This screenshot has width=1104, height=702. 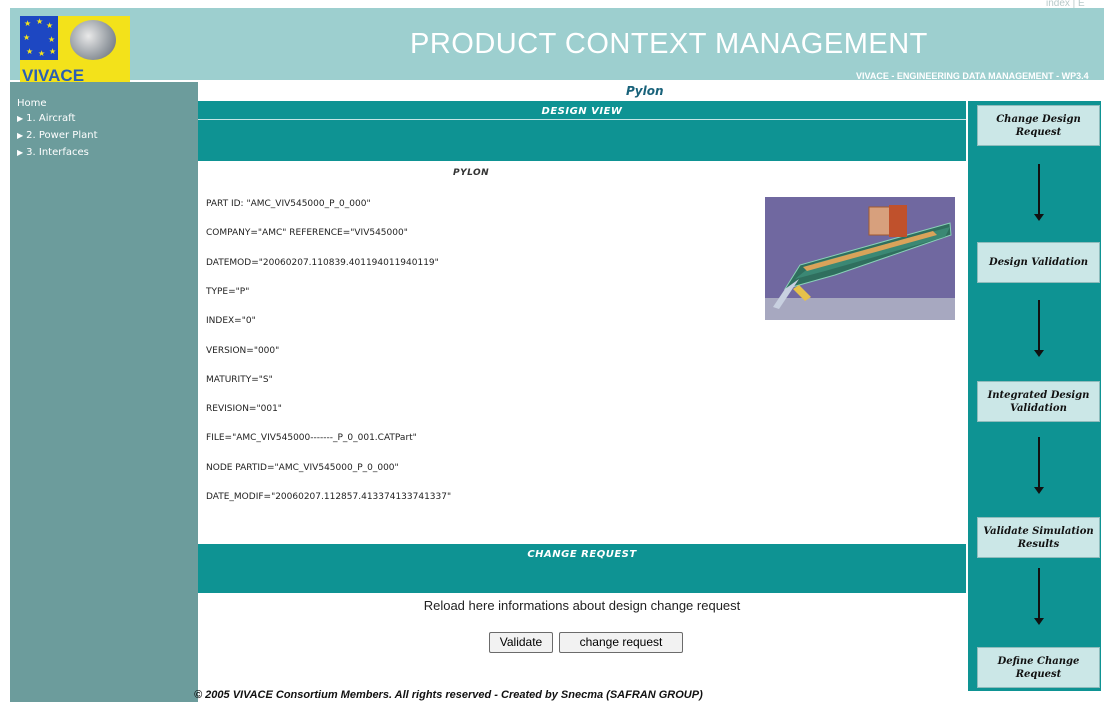 I want to click on sidebar-item-power-plant: ▶ 2. Power Plant, so click(x=57, y=135).